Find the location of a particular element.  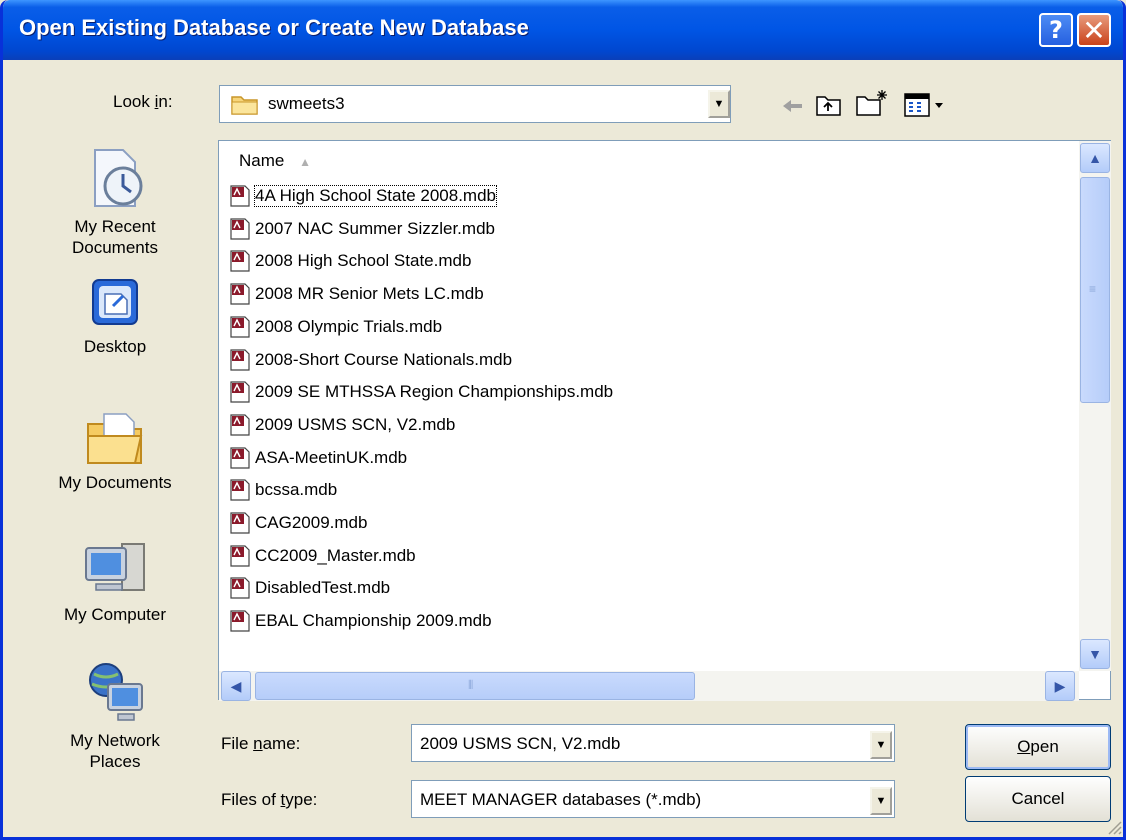

scroll-down-button: ▼ is located at coordinates (1095, 654).